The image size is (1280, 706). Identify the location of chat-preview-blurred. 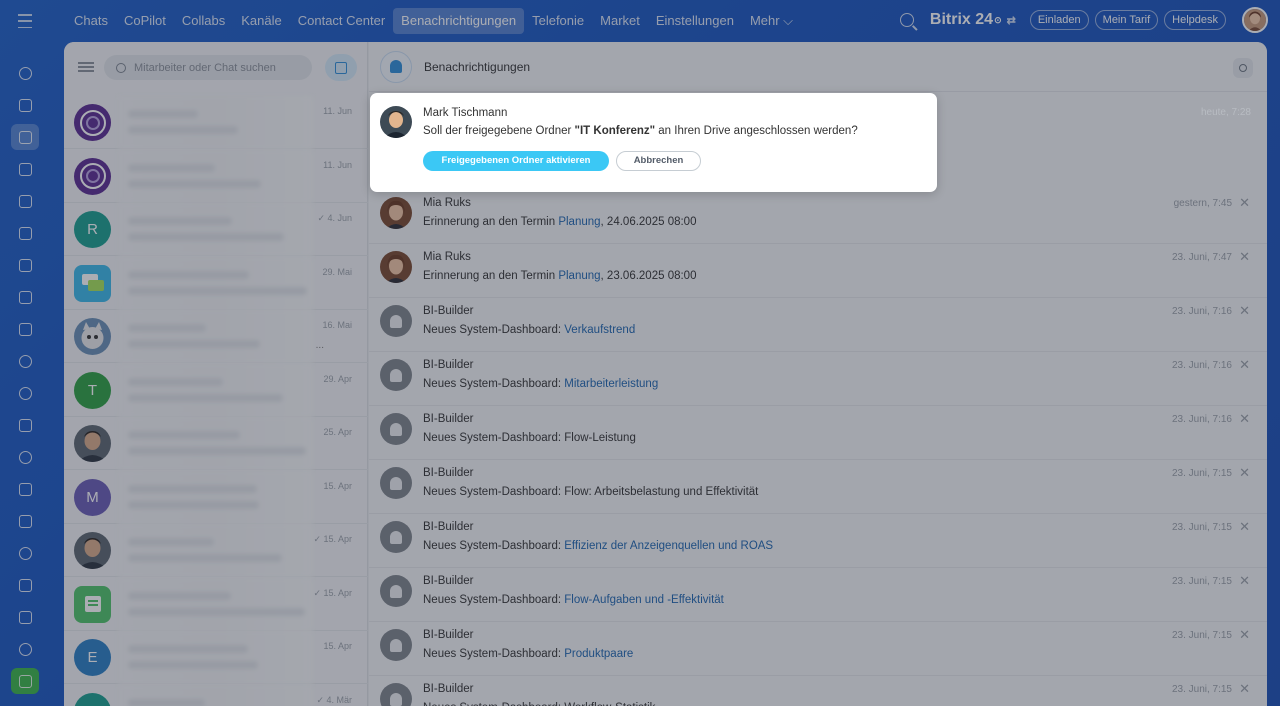
(215, 283).